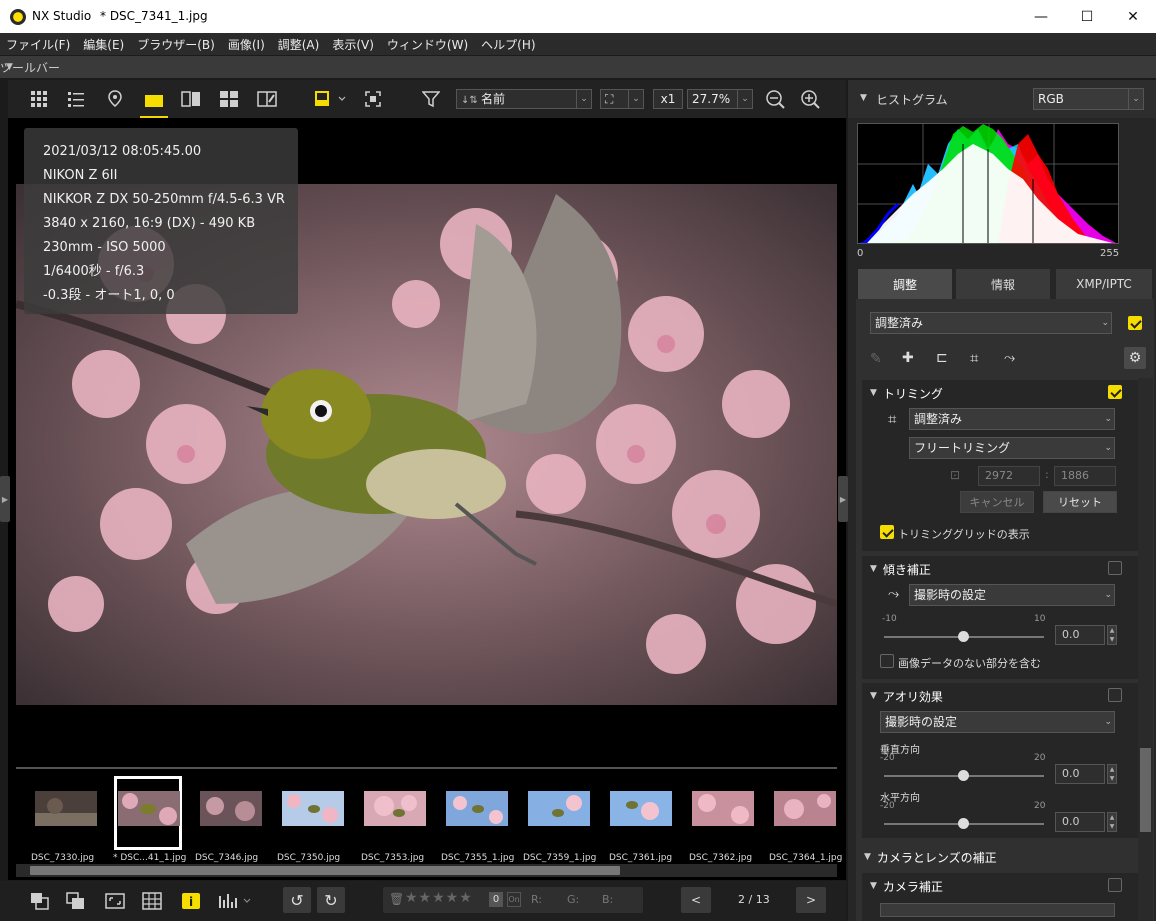  What do you see at coordinates (1009, 358) in the screenshot?
I see `tilt-icon: ⤳` at bounding box center [1009, 358].